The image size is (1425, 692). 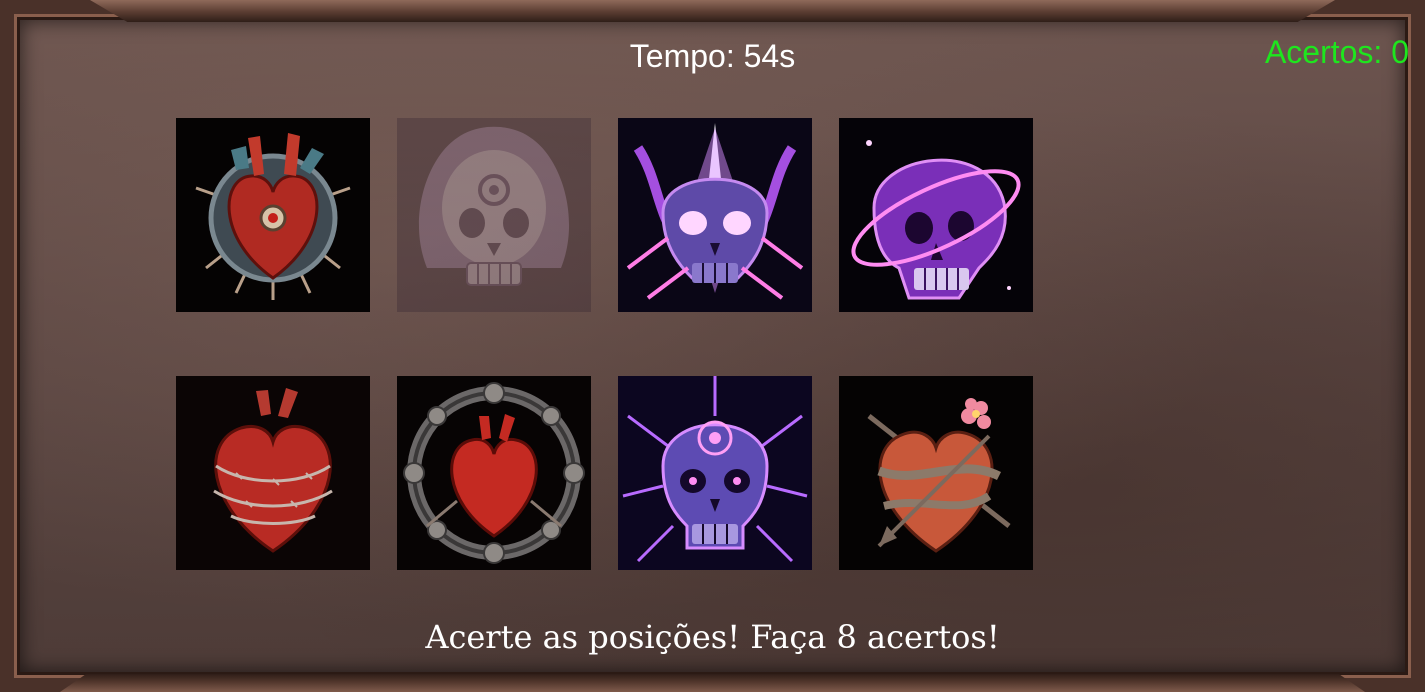 I want to click on mechanical-heart-icon, so click(x=273, y=215).